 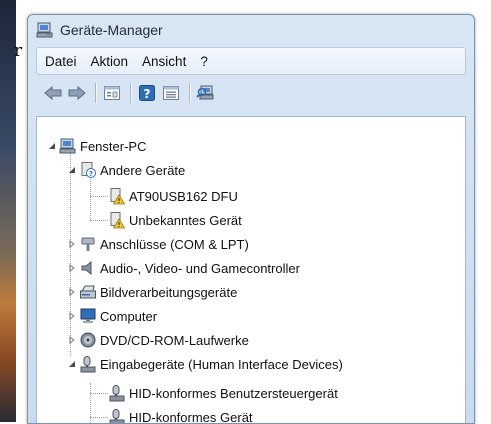 I want to click on menu-aktion: Aktion, so click(x=110, y=61).